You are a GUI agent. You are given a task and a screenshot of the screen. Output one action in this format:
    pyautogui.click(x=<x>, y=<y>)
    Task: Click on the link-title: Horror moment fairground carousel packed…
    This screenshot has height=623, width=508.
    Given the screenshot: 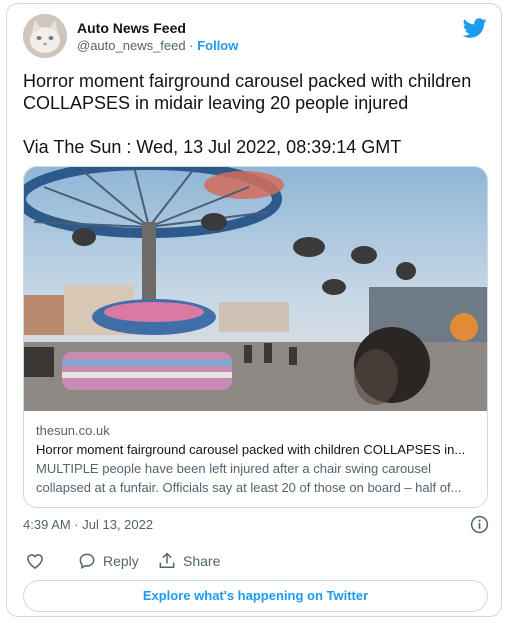 What is the action you would take?
    pyautogui.click(x=251, y=449)
    